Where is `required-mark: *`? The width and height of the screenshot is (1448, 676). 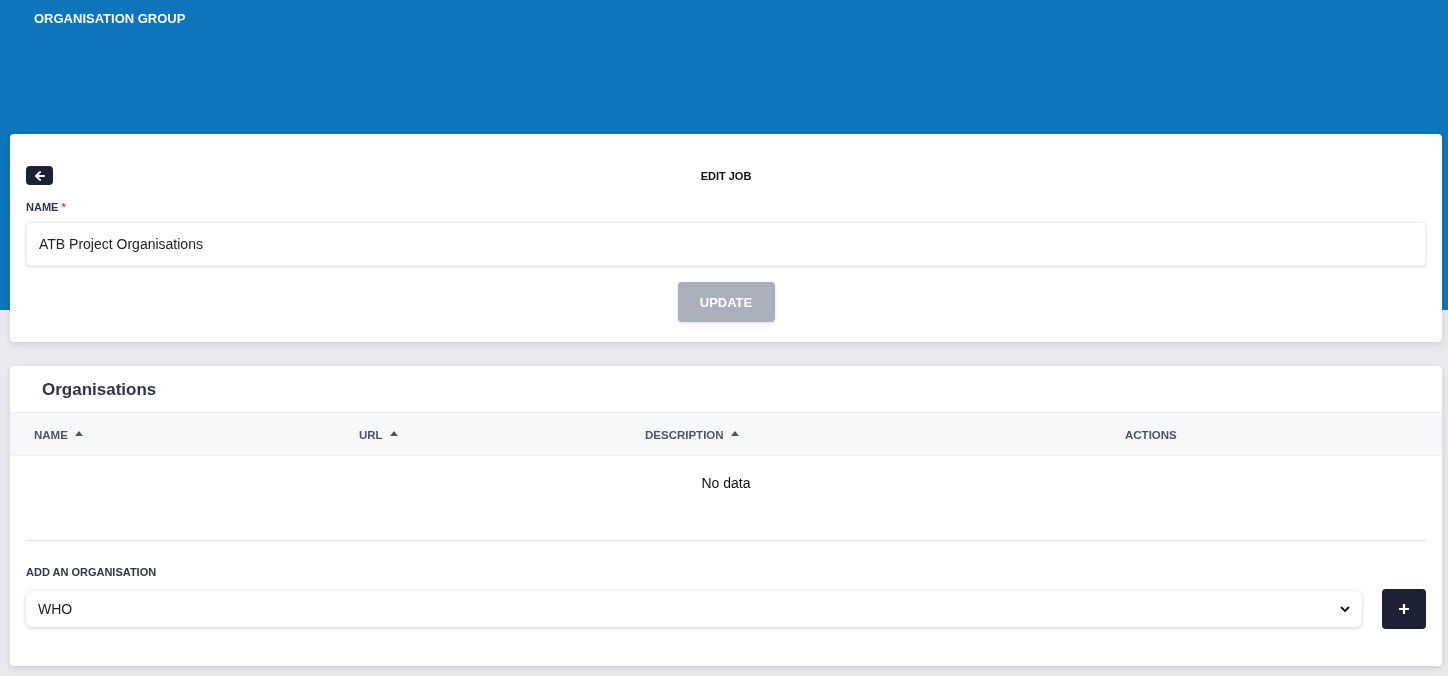
required-mark: * is located at coordinates (63, 207).